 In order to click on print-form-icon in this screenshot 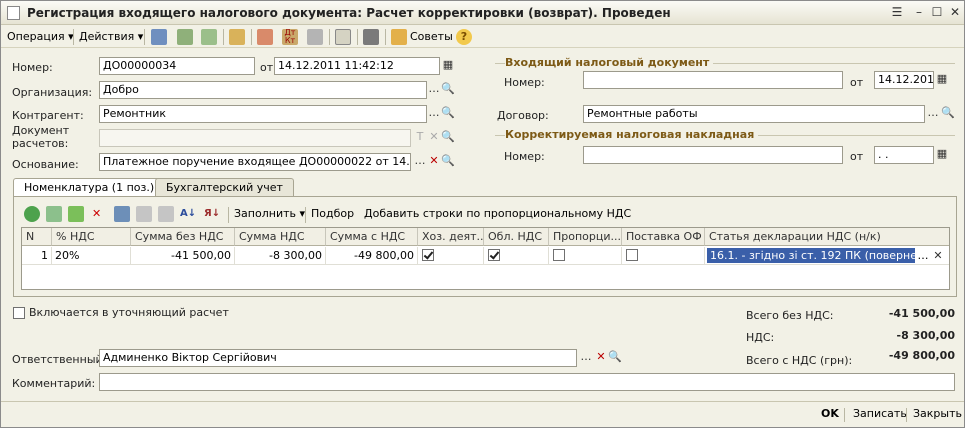, I will do `click(315, 37)`.